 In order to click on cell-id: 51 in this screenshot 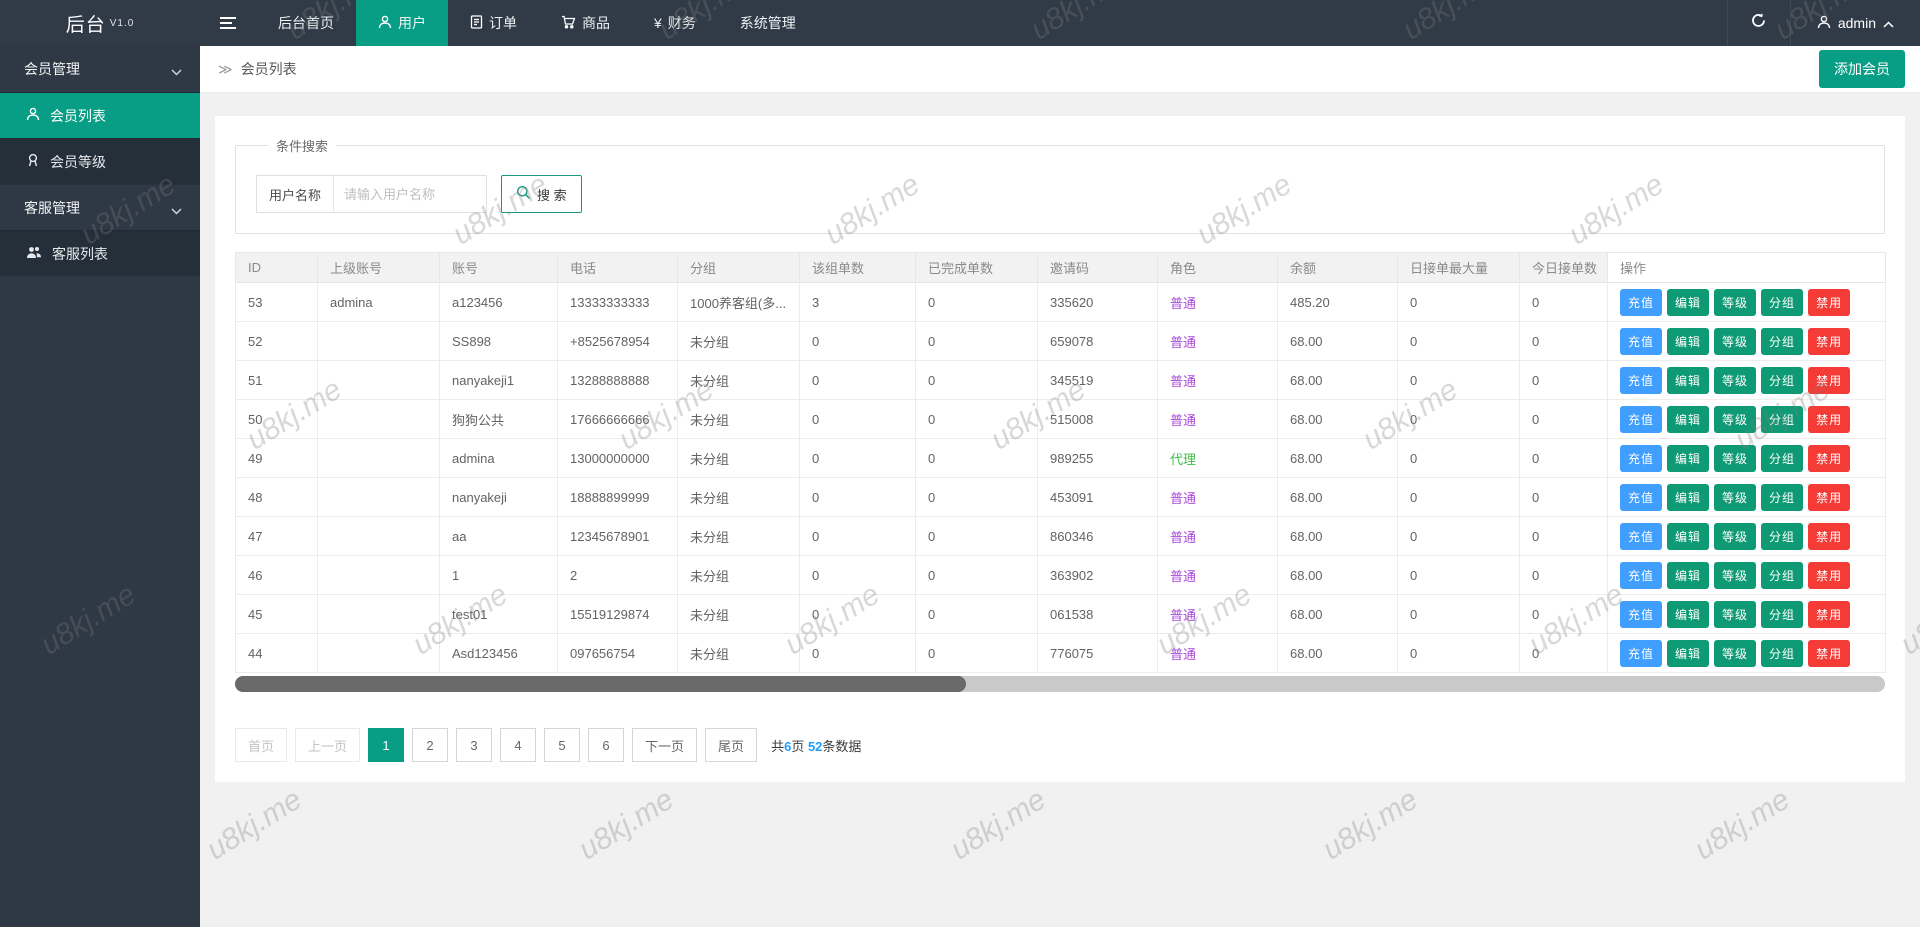, I will do `click(276, 380)`.